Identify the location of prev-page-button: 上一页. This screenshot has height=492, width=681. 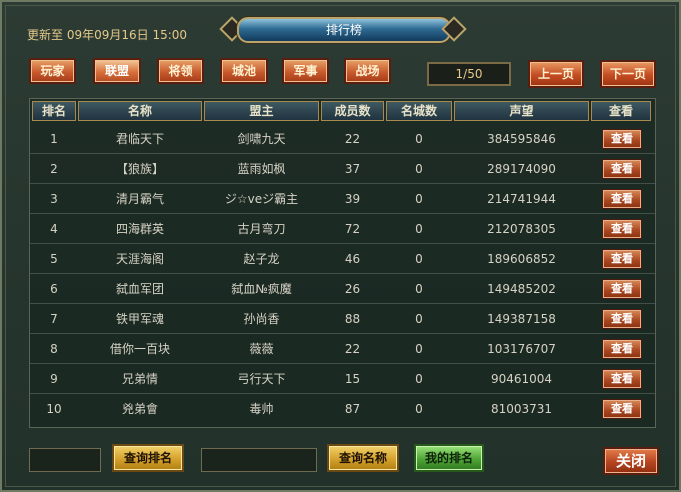
(556, 74).